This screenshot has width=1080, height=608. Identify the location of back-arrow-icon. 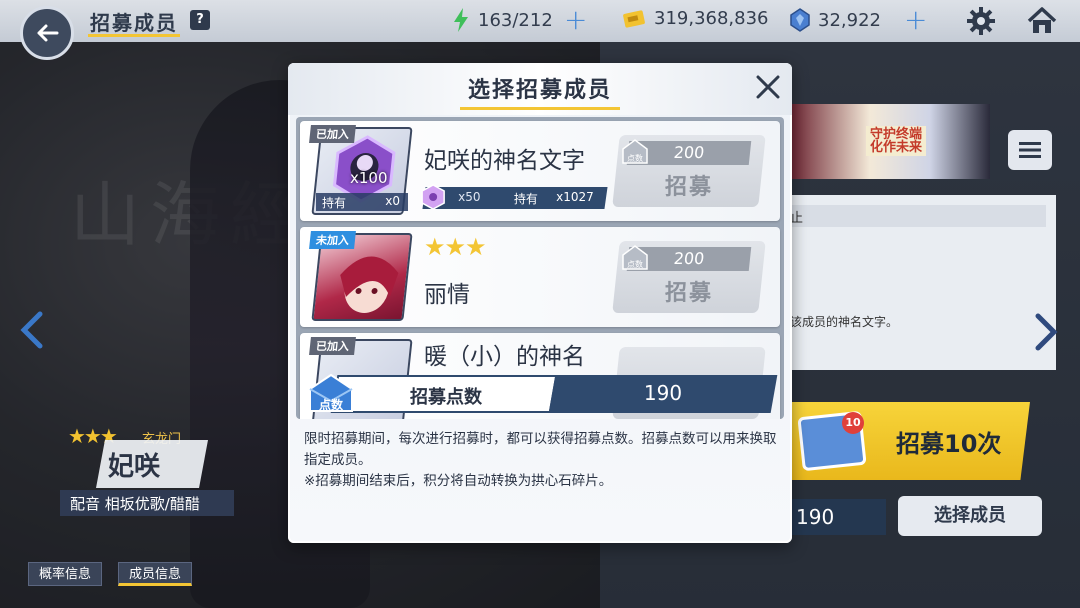
(48, 33).